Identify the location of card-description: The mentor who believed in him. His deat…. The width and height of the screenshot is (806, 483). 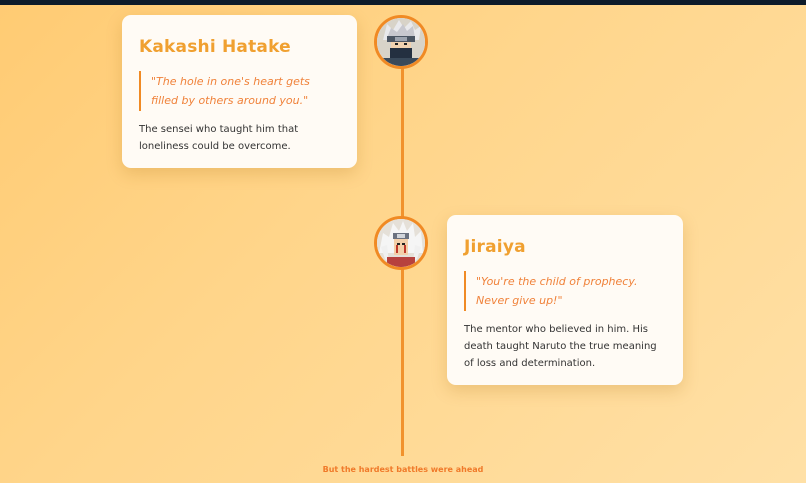
(560, 346).